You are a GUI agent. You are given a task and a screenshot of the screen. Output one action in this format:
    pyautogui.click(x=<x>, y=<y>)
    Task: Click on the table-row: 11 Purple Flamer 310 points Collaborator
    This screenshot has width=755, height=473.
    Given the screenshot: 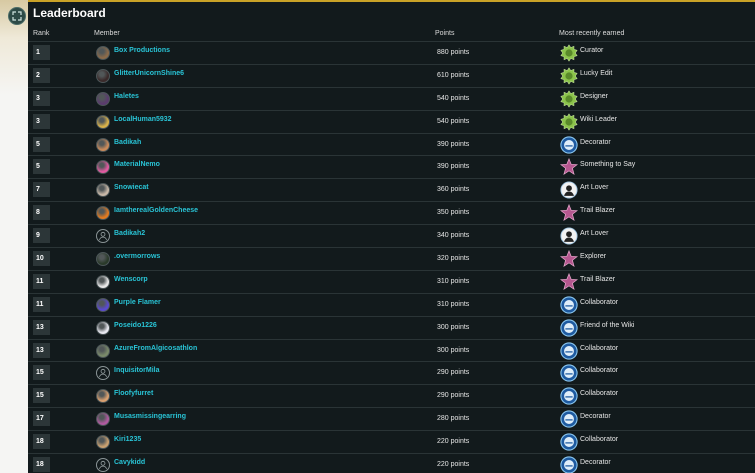 What is the action you would take?
    pyautogui.click(x=391, y=304)
    